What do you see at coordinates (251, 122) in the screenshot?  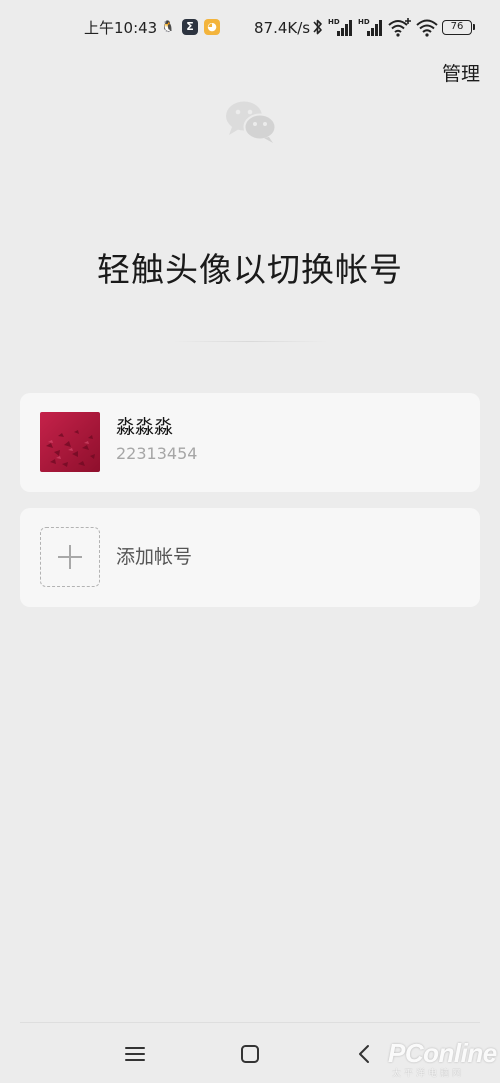 I see `wechat-logo-icon` at bounding box center [251, 122].